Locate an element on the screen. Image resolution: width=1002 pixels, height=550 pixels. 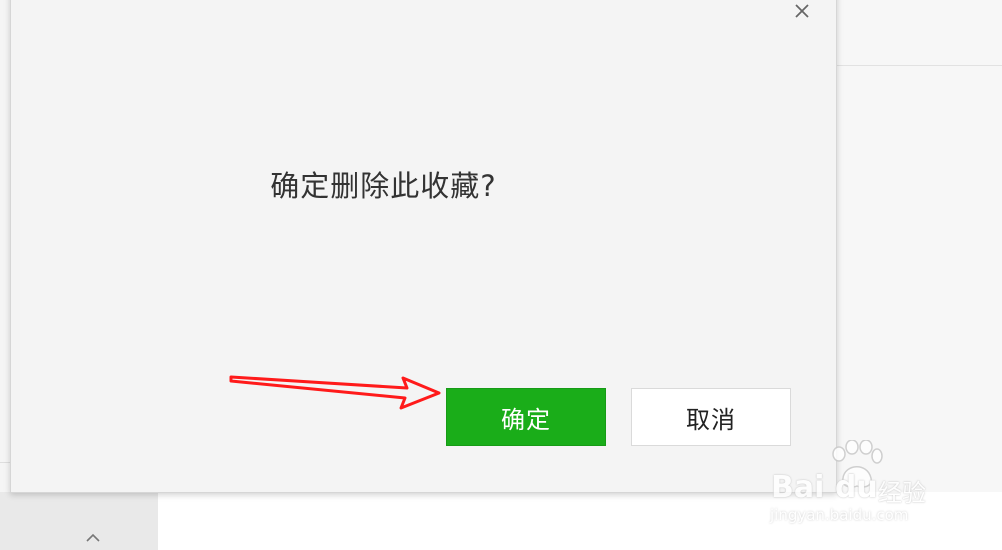
watermark-subtitle: 经验 is located at coordinates (902, 493).